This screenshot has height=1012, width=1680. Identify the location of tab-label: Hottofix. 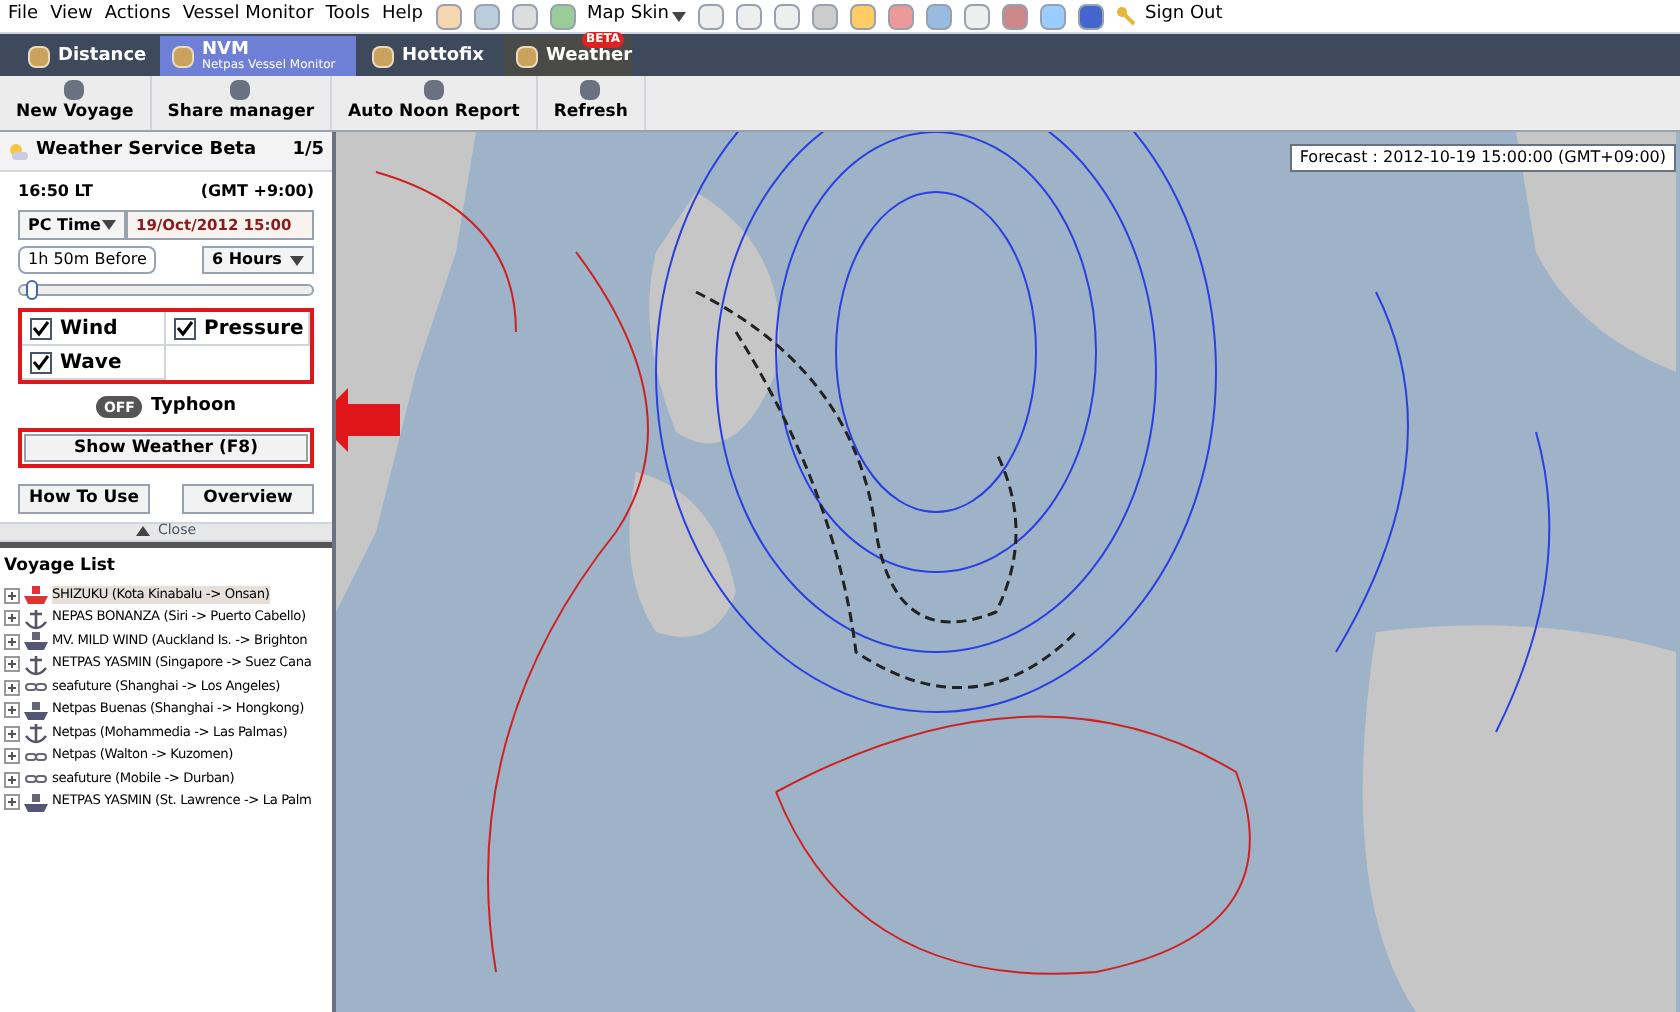
(443, 56).